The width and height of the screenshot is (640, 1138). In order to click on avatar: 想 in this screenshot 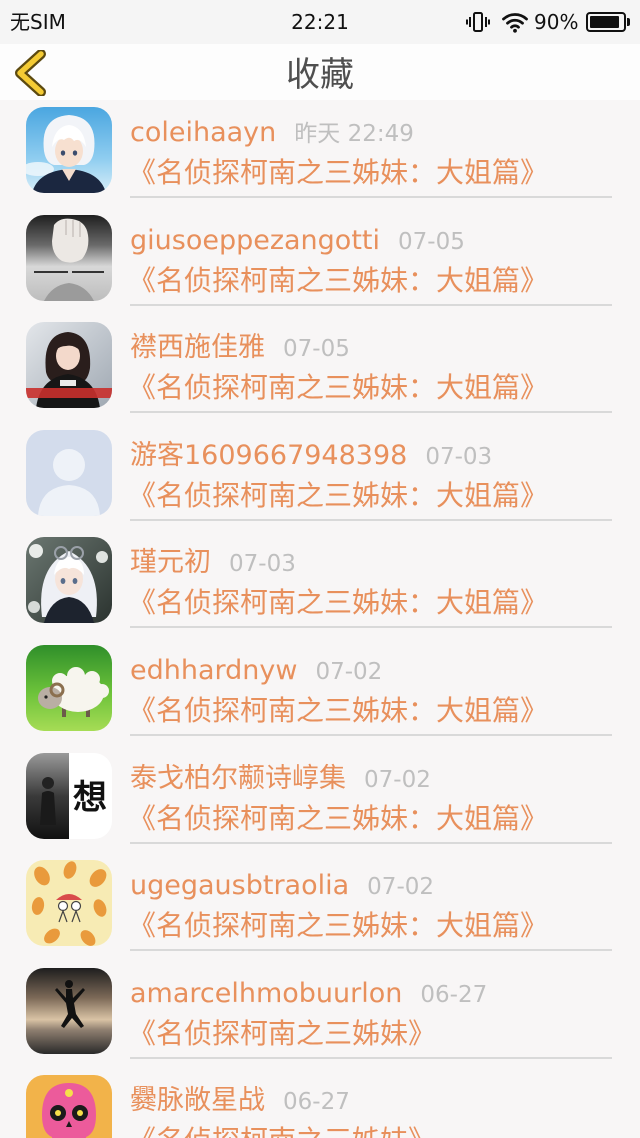, I will do `click(69, 795)`.